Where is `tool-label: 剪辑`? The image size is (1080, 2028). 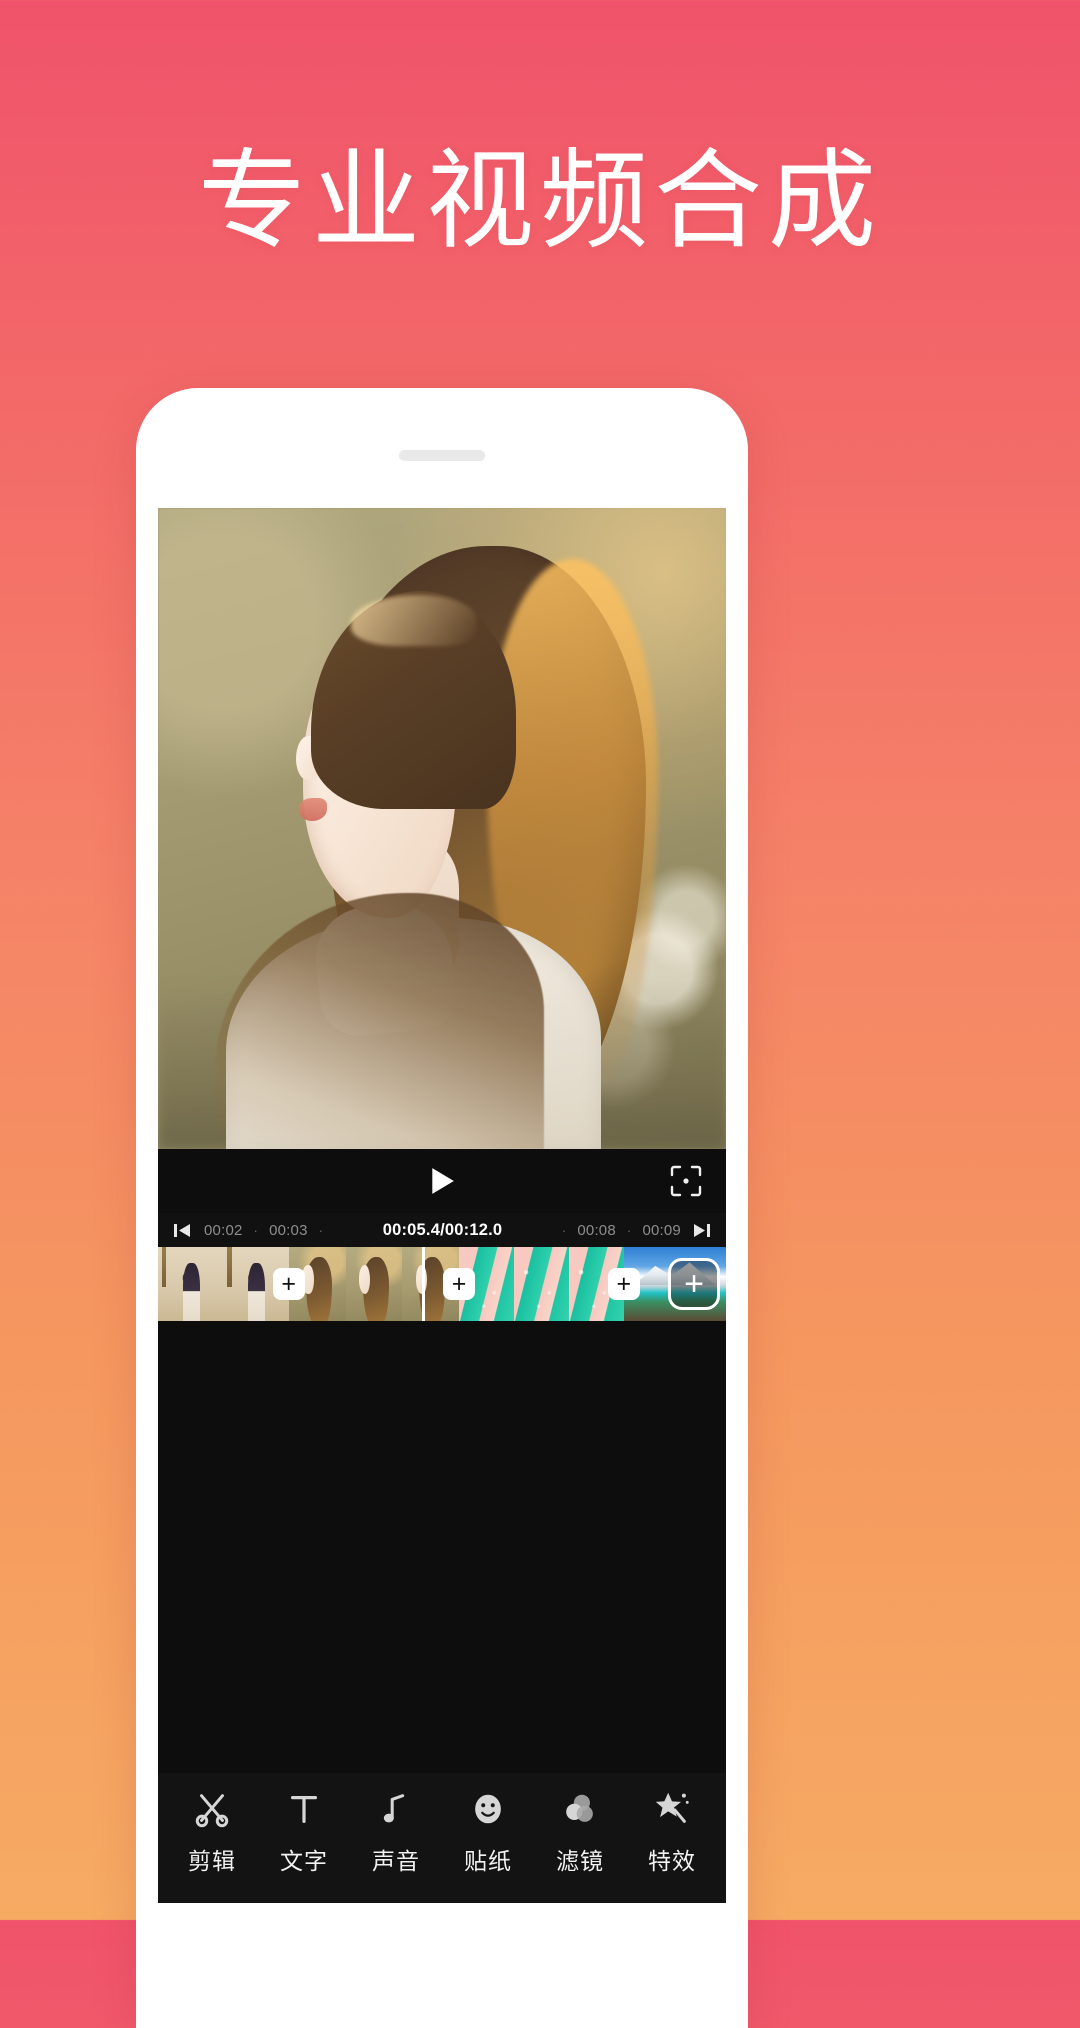 tool-label: 剪辑 is located at coordinates (212, 1862).